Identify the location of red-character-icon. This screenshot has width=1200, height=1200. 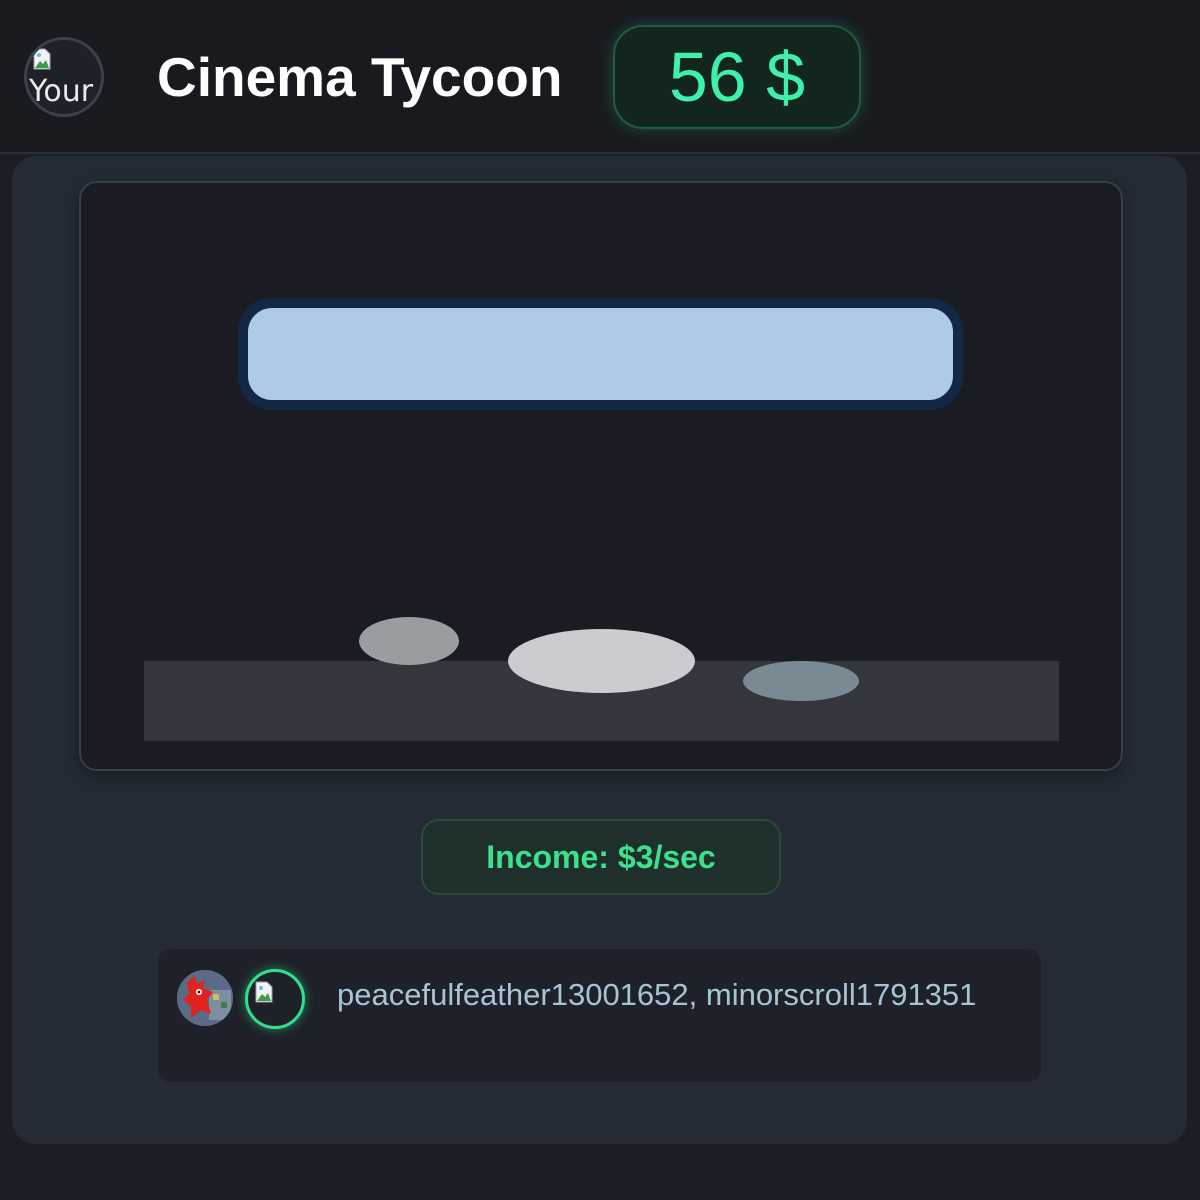
(205, 998).